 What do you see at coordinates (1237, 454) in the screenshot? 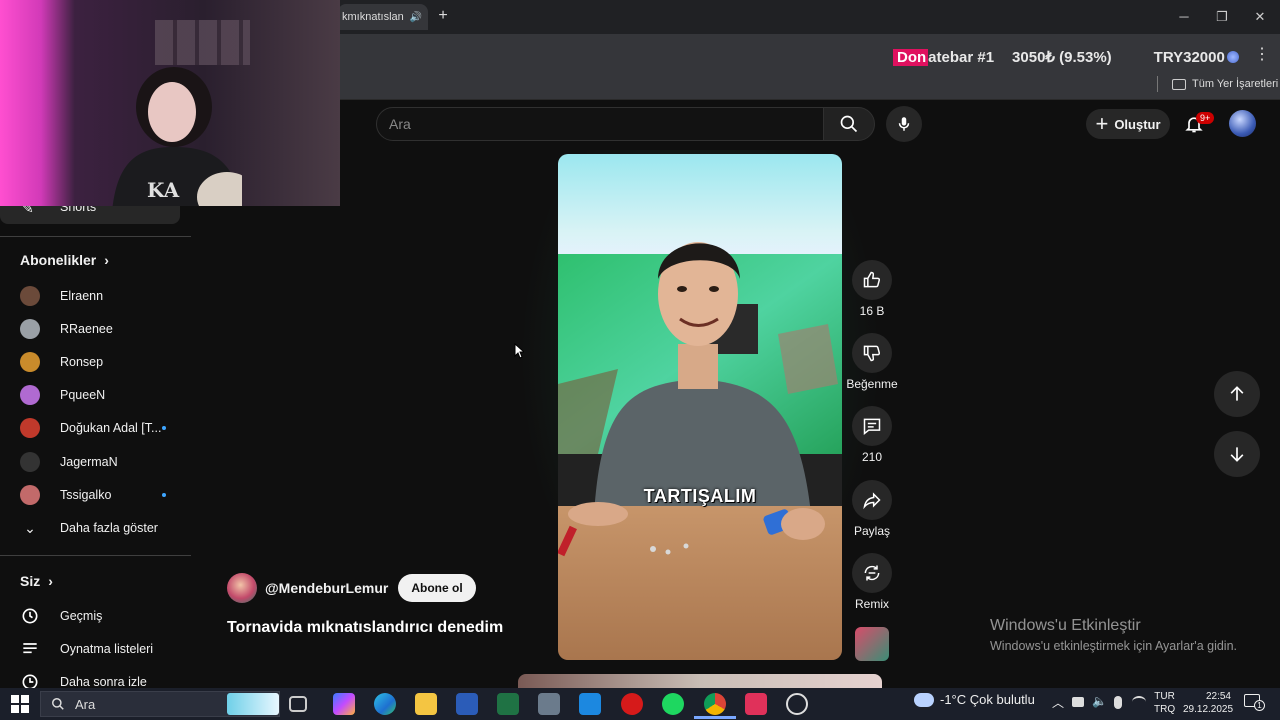
I see `next-short-button` at bounding box center [1237, 454].